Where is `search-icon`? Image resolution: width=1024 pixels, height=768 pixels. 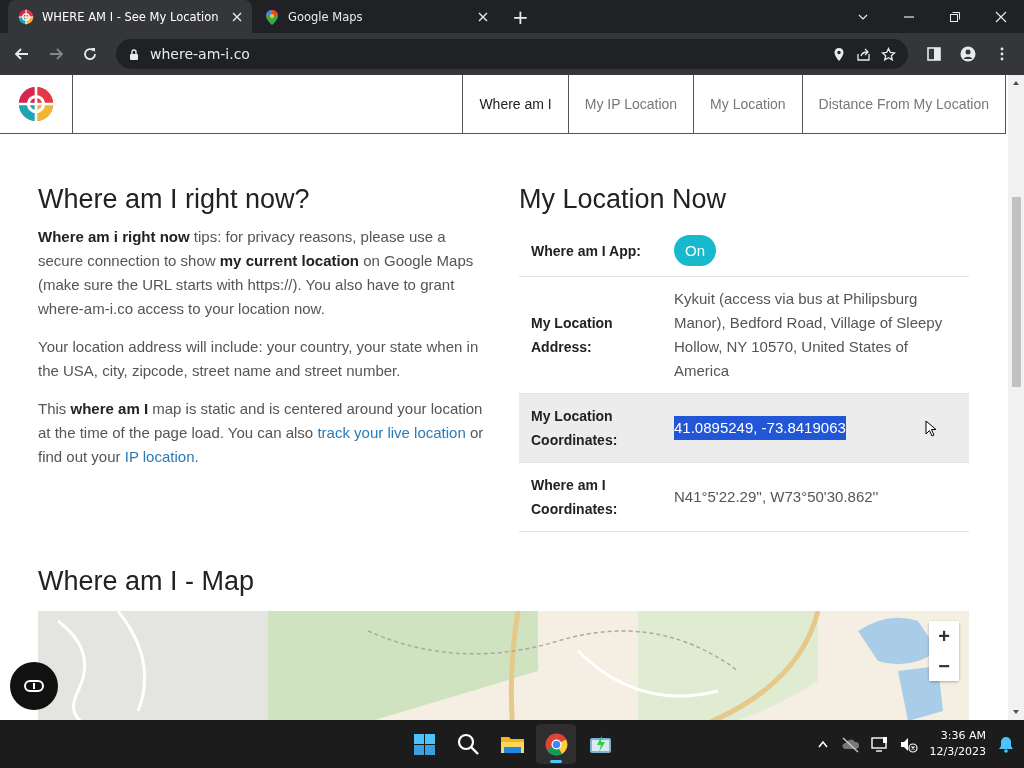
search-icon is located at coordinates (468, 744).